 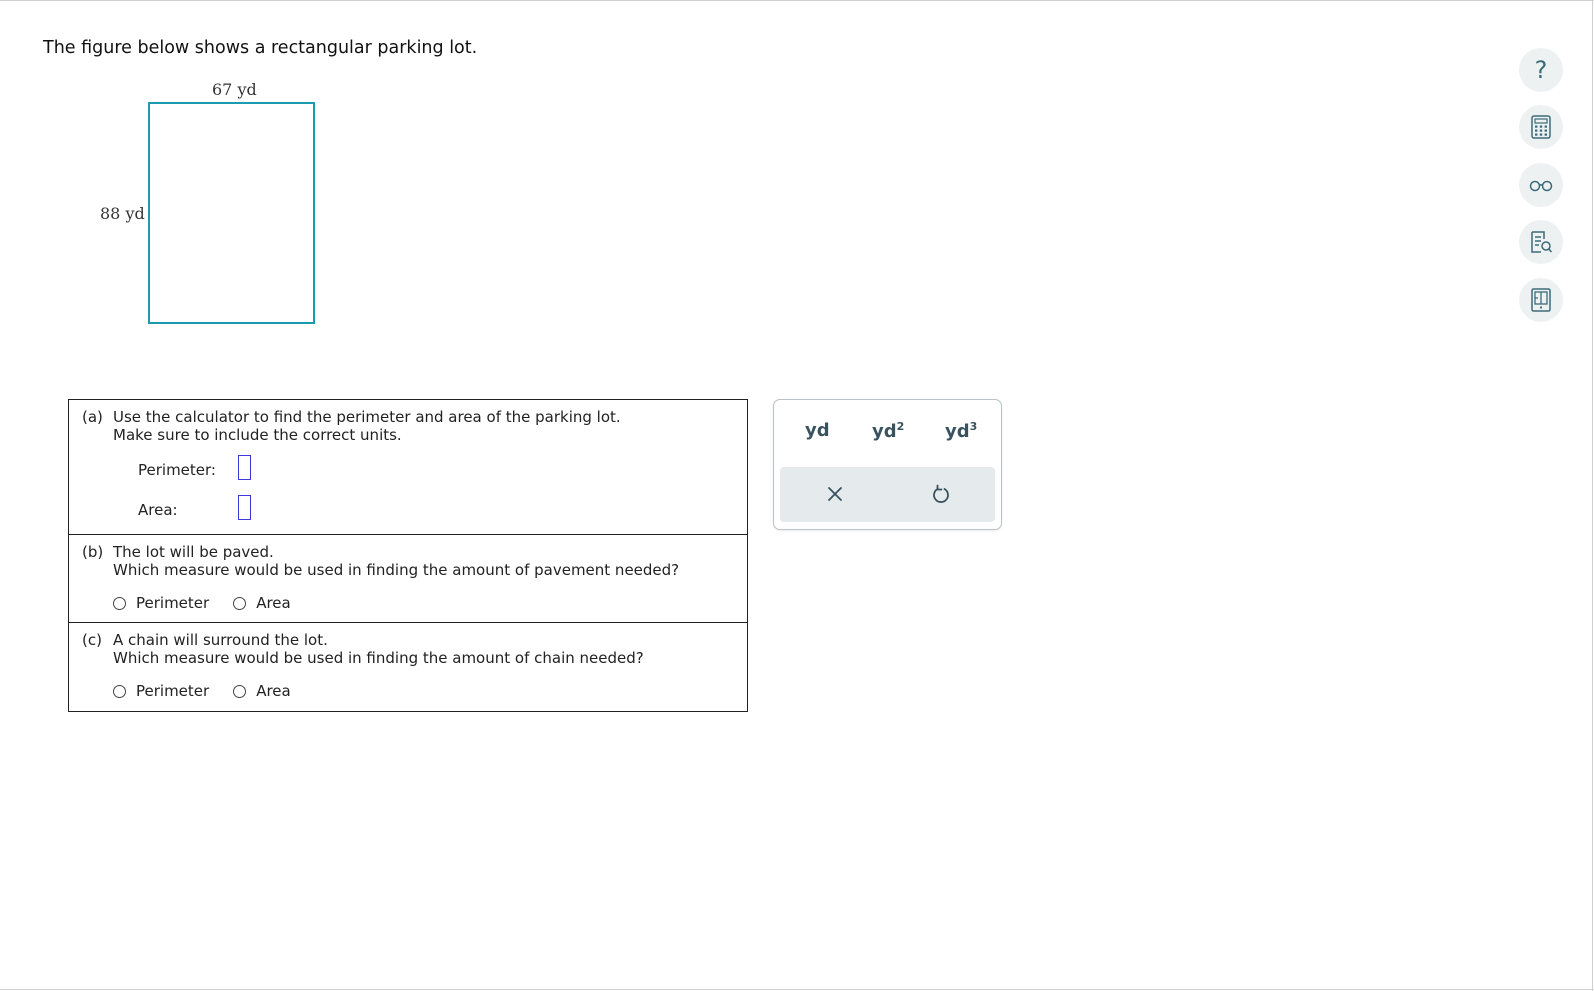 I want to click on unit-yd3-button: yd3, so click(x=961, y=431).